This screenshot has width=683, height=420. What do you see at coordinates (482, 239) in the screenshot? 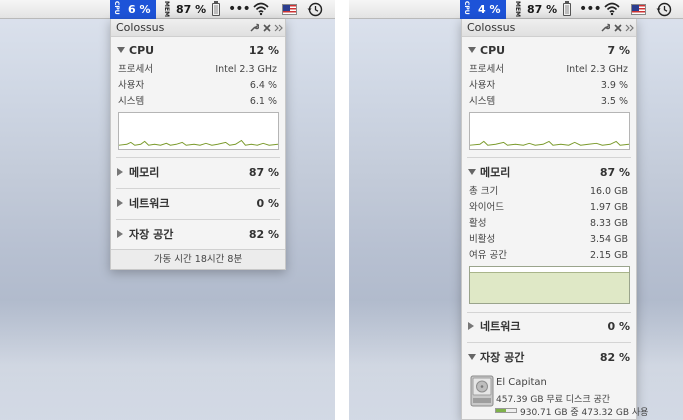
I see `row-label: 비활성` at bounding box center [482, 239].